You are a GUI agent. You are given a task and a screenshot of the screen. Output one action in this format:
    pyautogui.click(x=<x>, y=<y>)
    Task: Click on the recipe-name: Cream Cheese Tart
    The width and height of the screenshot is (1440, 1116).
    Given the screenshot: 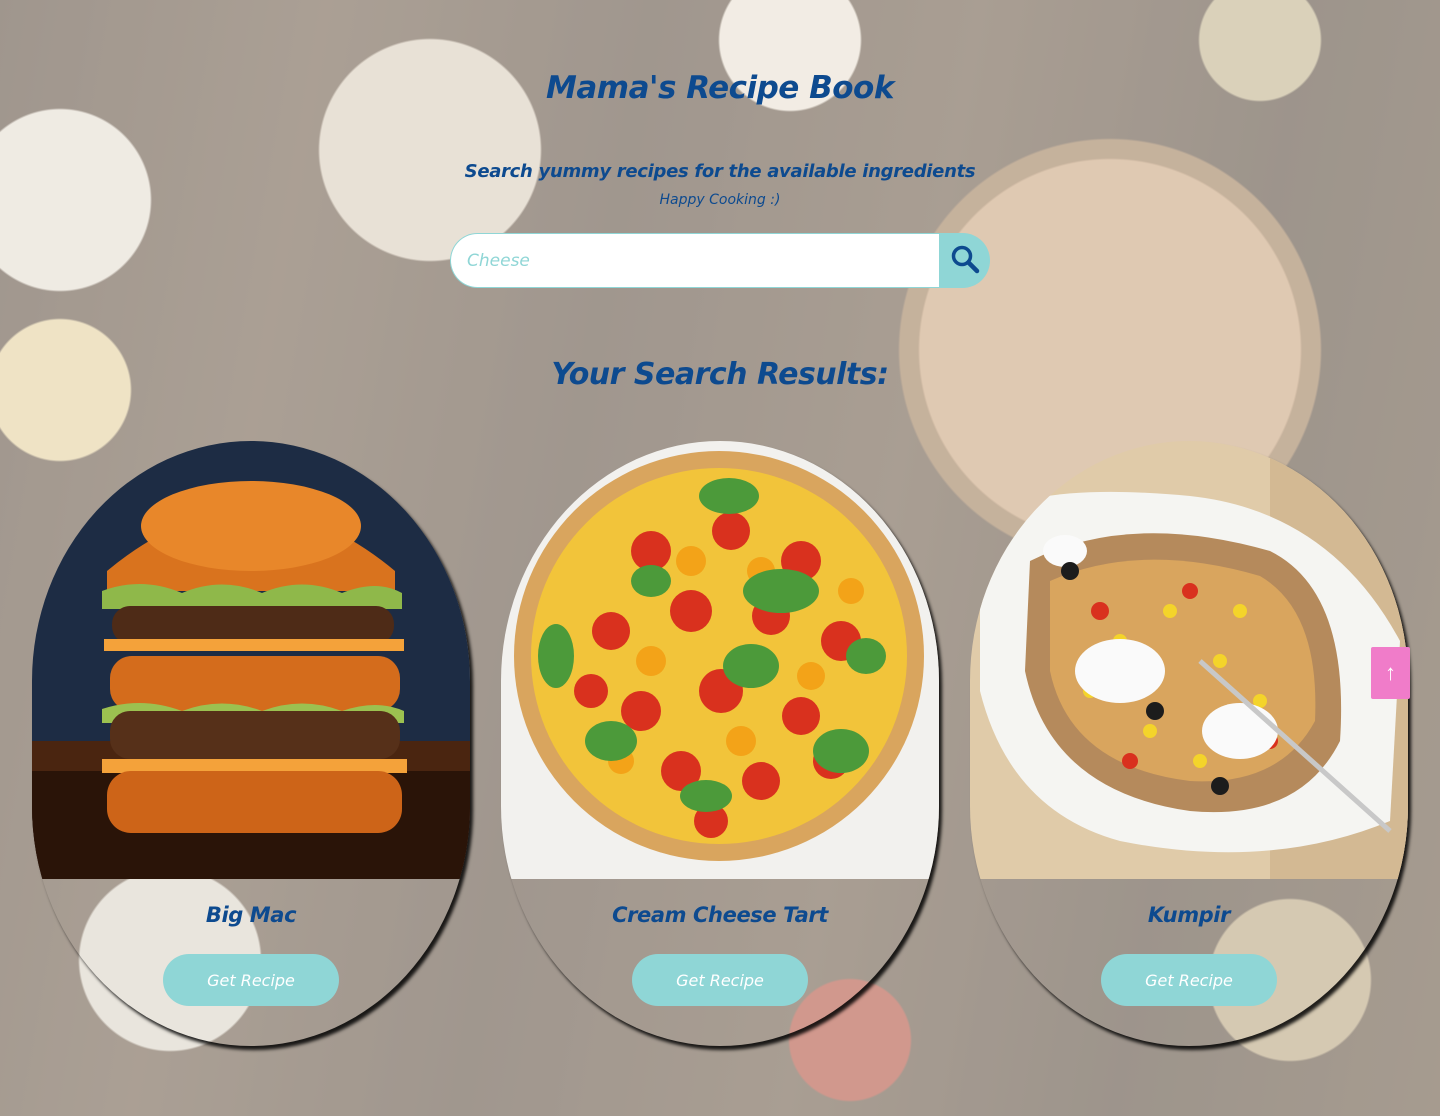 What is the action you would take?
    pyautogui.click(x=720, y=915)
    